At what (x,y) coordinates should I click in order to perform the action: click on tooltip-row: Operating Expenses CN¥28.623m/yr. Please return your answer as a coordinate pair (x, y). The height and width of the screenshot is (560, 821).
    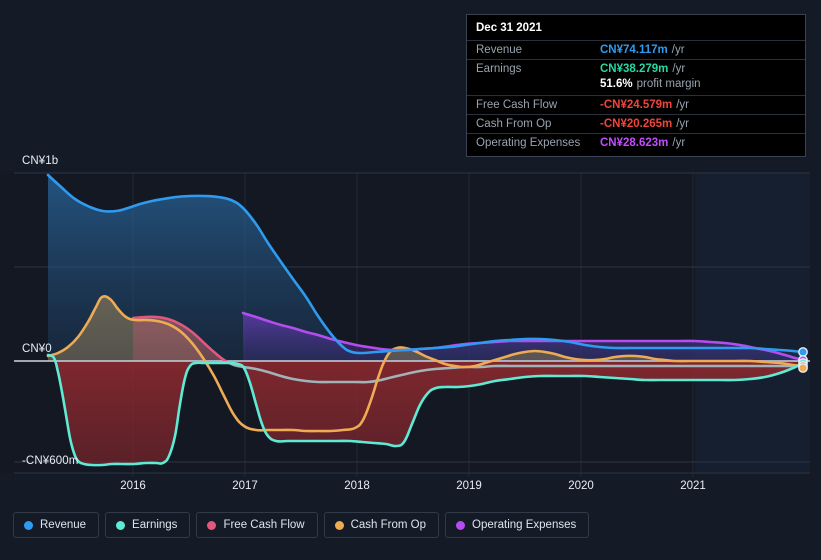
    Looking at the image, I should click on (636, 142).